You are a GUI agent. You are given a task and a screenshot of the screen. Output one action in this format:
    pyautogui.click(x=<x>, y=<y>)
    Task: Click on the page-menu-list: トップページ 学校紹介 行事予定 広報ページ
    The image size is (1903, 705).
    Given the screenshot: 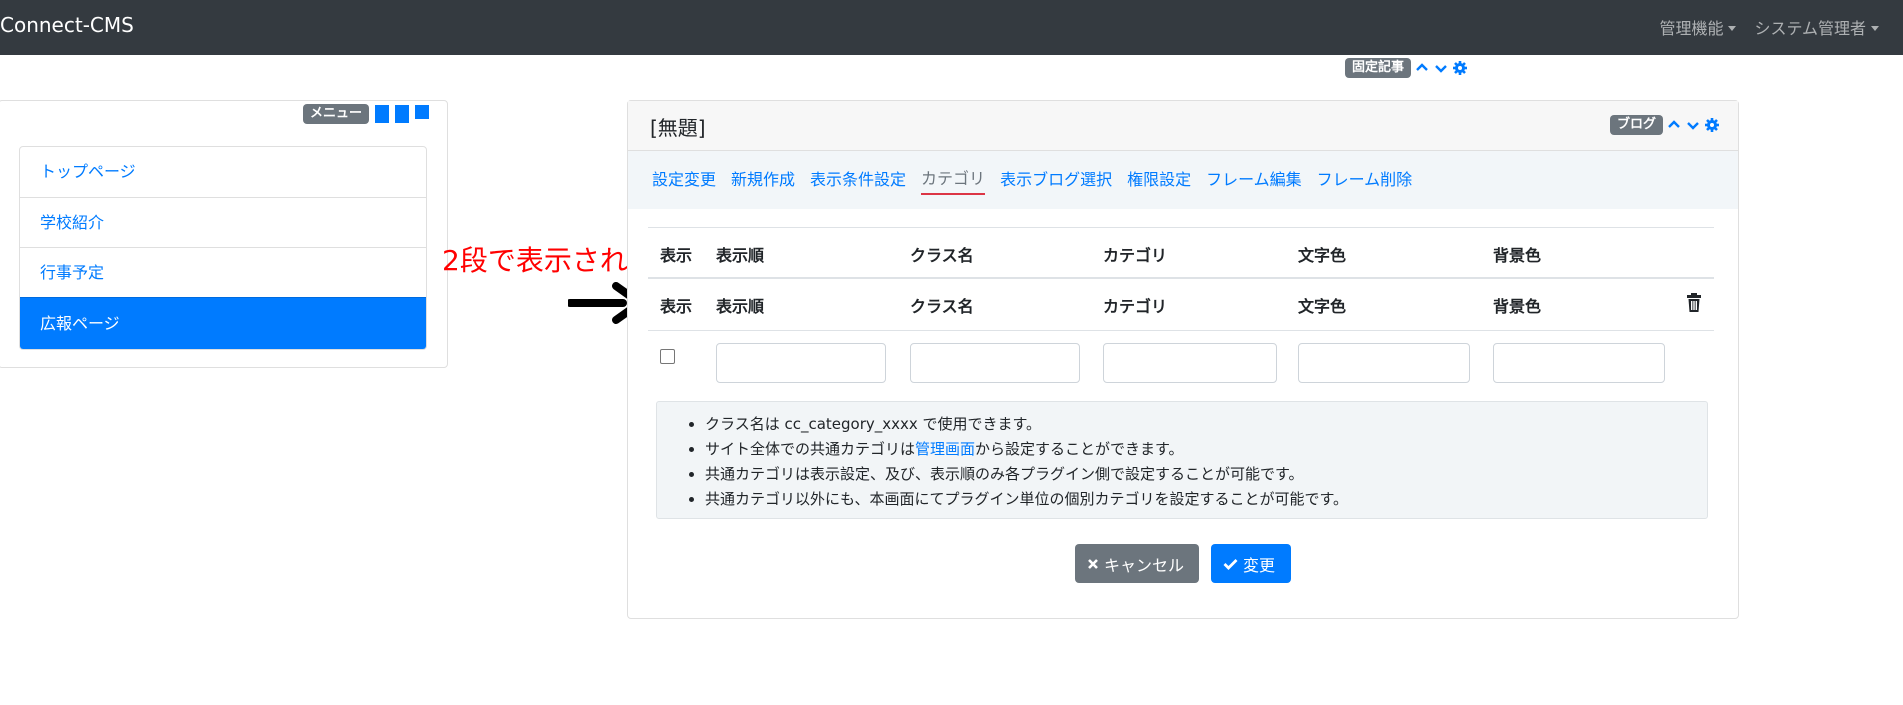 What is the action you would take?
    pyautogui.click(x=223, y=248)
    